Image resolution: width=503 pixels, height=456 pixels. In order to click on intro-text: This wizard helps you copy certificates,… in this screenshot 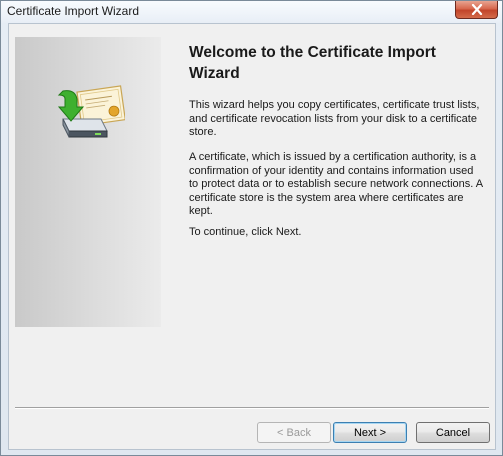, I will do `click(334, 118)`.